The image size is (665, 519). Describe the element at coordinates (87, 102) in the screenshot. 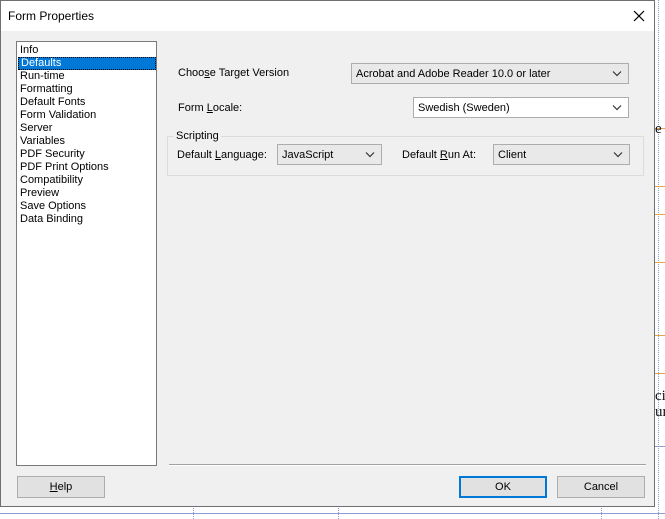

I see `list-item-default-fonts: Default Fonts` at that location.